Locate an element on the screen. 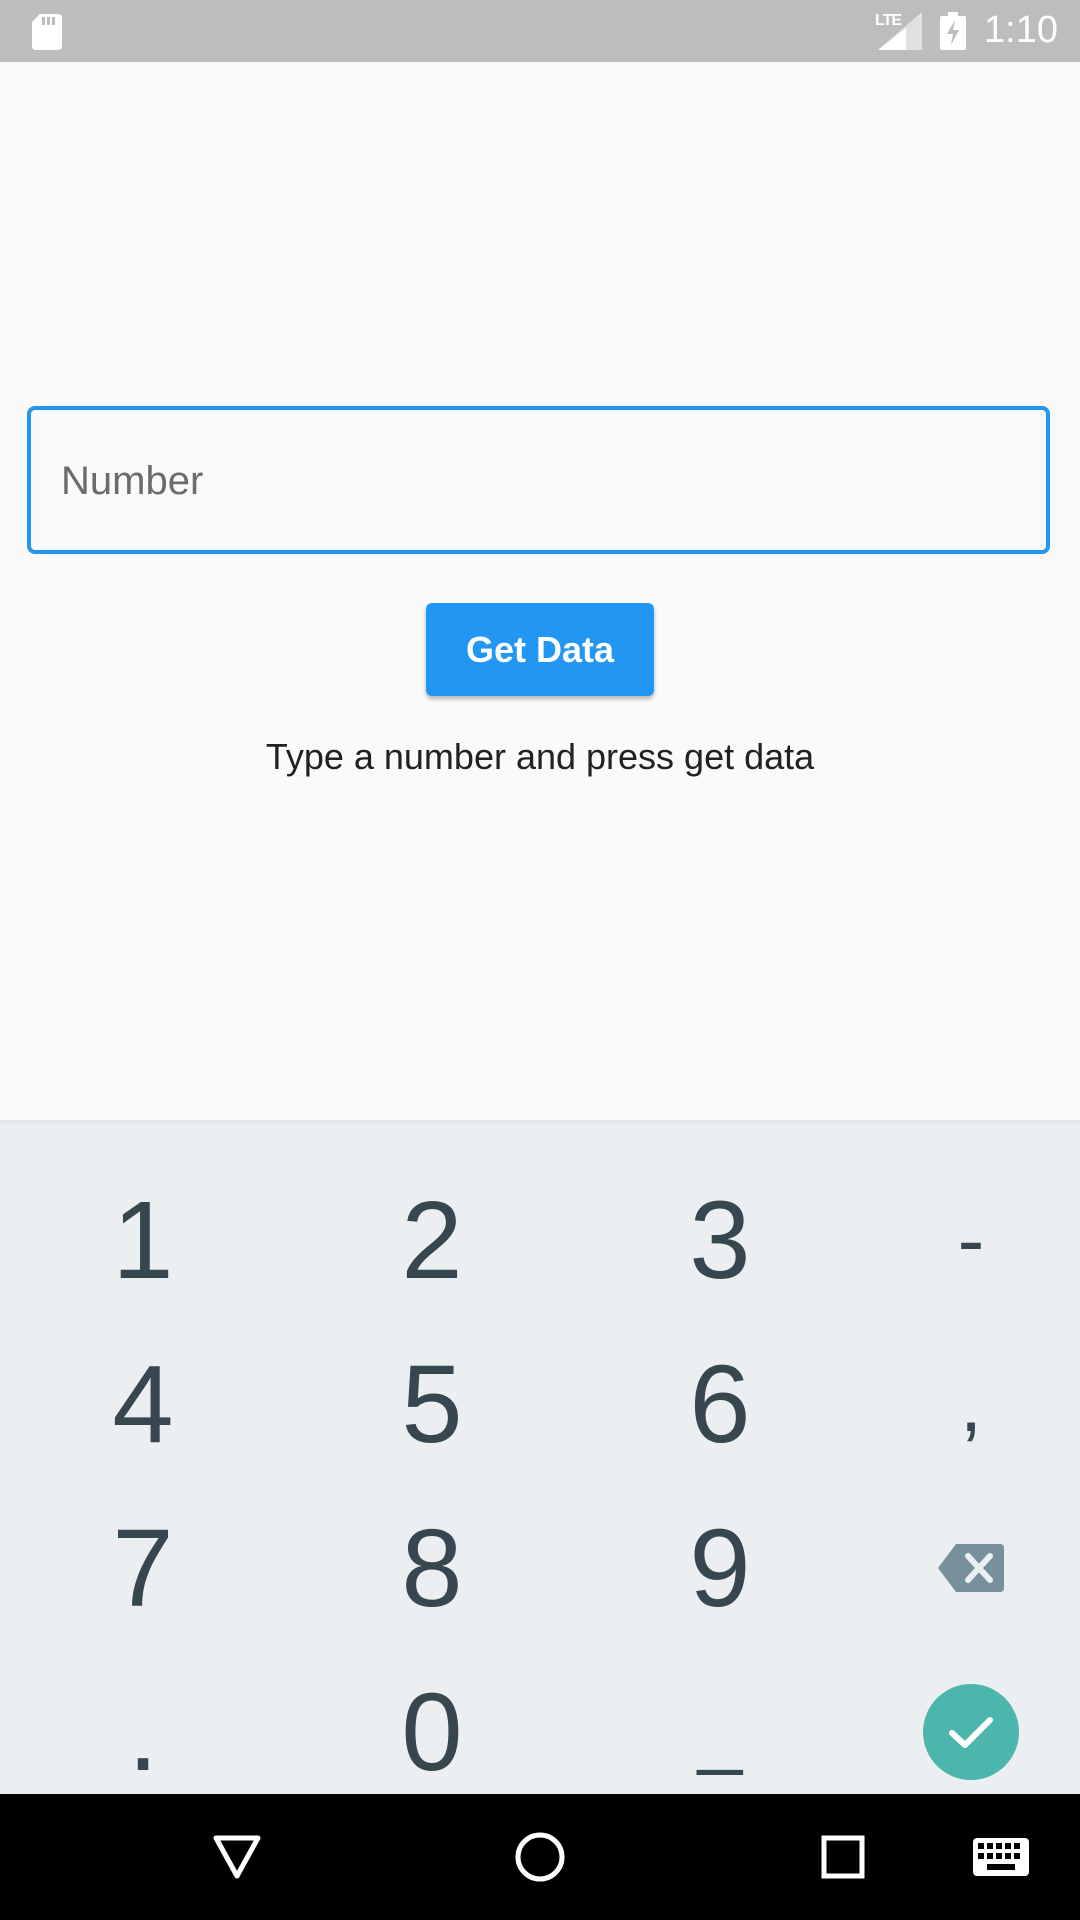 This screenshot has height=1920, width=1080. home-icon is located at coordinates (540, 1857).